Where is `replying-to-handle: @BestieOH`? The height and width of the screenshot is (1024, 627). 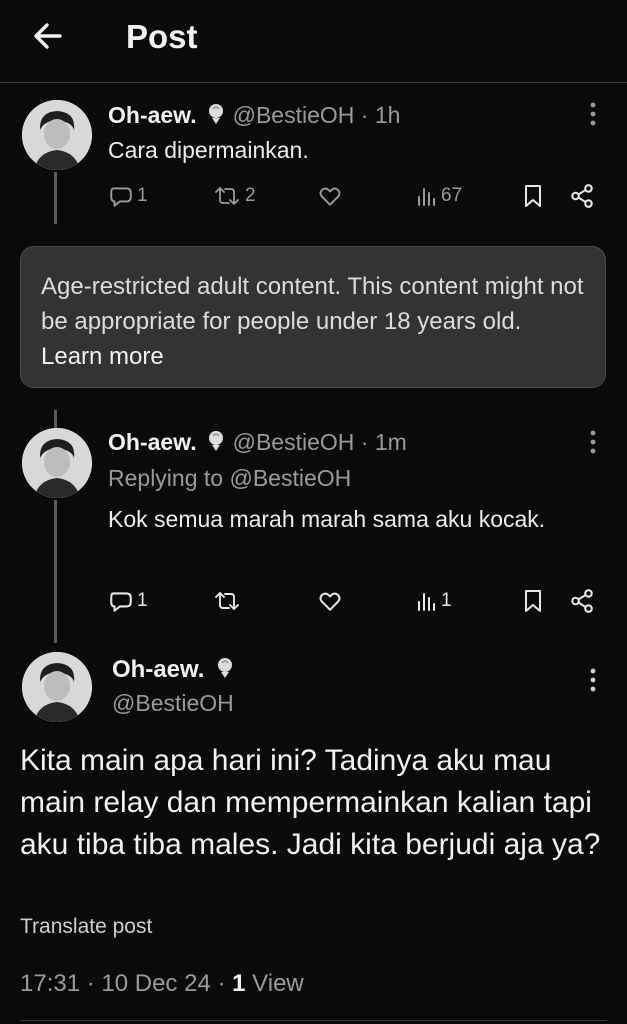
replying-to-handle: @BestieOH is located at coordinates (290, 478).